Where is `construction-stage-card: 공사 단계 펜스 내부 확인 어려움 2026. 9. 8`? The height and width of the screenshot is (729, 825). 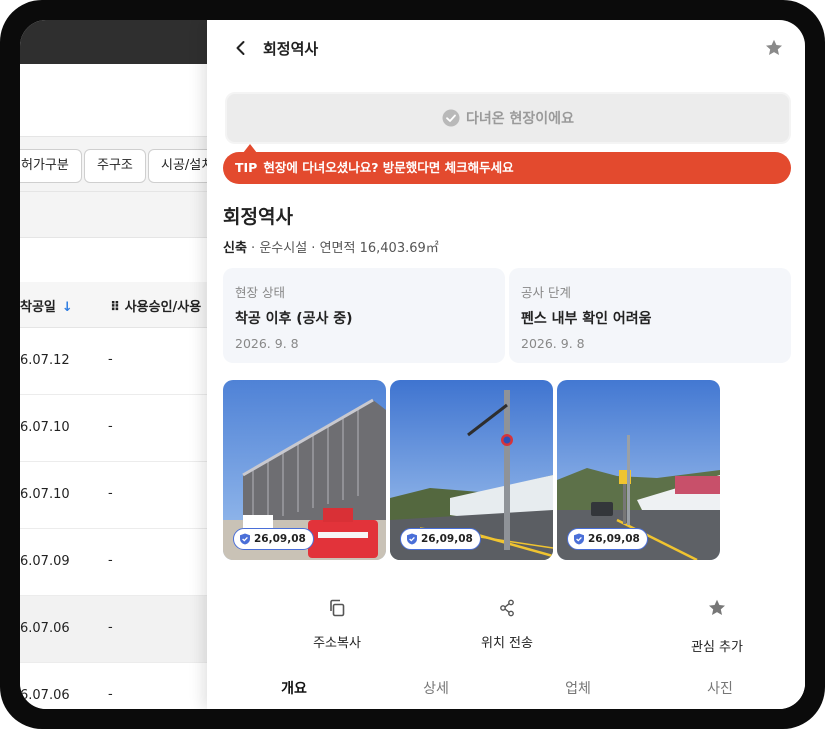
construction-stage-card: 공사 단계 펜스 내부 확인 어려움 2026. 9. 8 is located at coordinates (650, 315).